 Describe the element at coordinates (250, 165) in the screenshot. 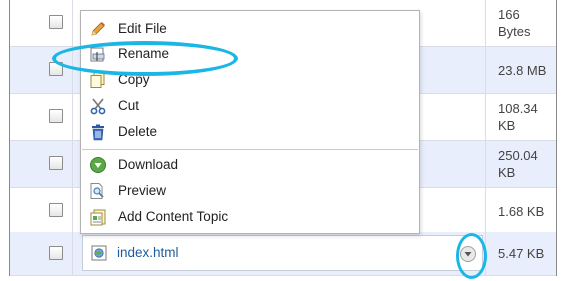

I see `menu-item-download: Download` at that location.